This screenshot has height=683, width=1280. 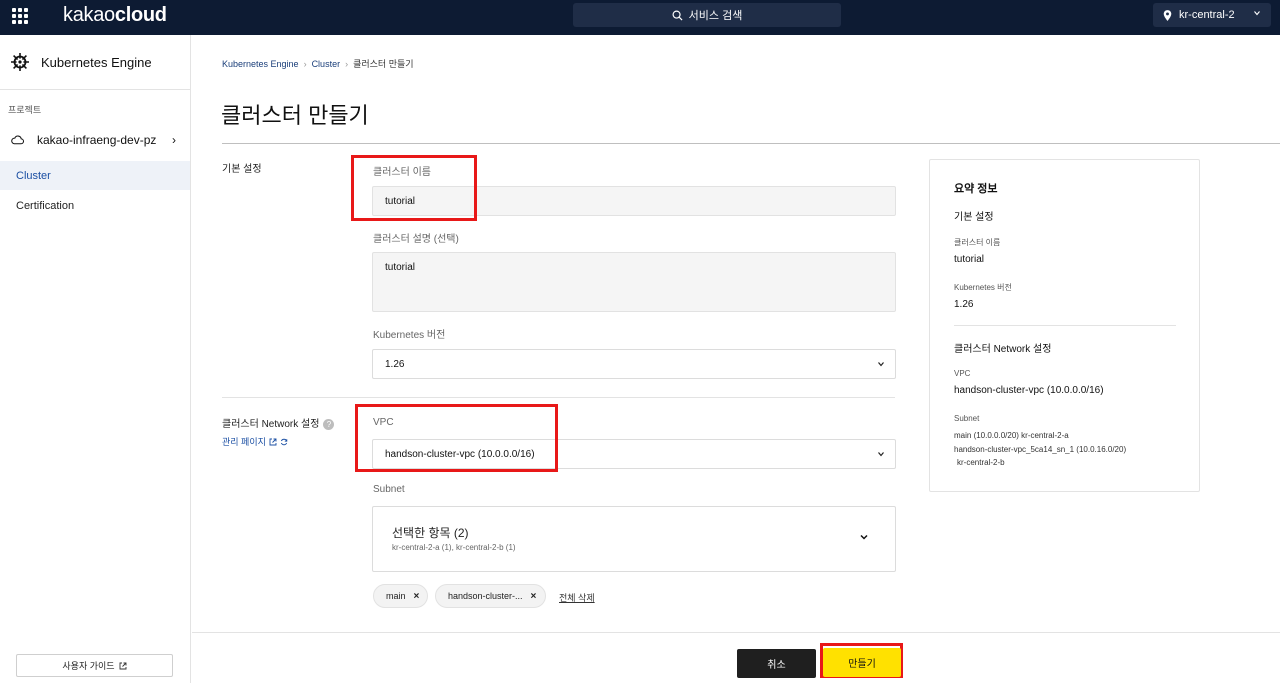 What do you see at coordinates (634, 282) in the screenshot?
I see `cluster-description-textarea: tutorial` at bounding box center [634, 282].